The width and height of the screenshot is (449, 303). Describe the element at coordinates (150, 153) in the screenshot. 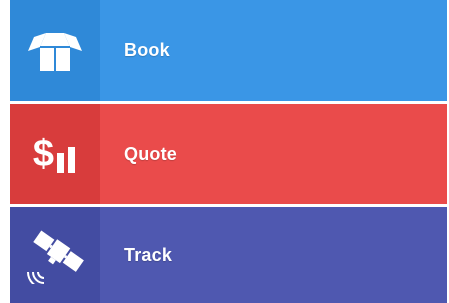

I see `menu-item-label: Quote` at that location.